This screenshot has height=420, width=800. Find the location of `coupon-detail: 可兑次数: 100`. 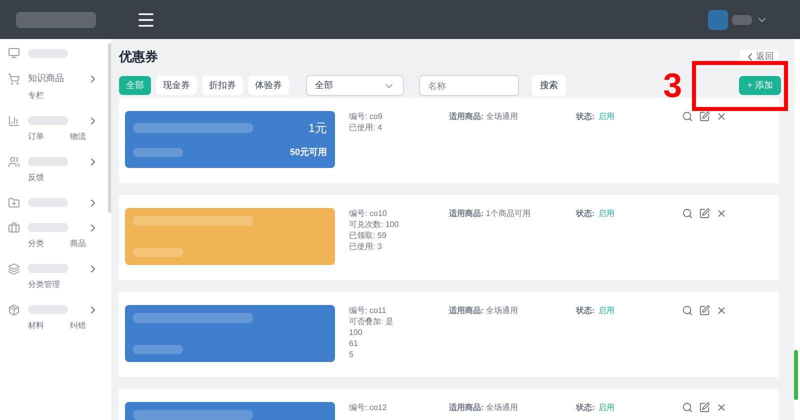

coupon-detail: 可兑次数: 100 is located at coordinates (374, 224).